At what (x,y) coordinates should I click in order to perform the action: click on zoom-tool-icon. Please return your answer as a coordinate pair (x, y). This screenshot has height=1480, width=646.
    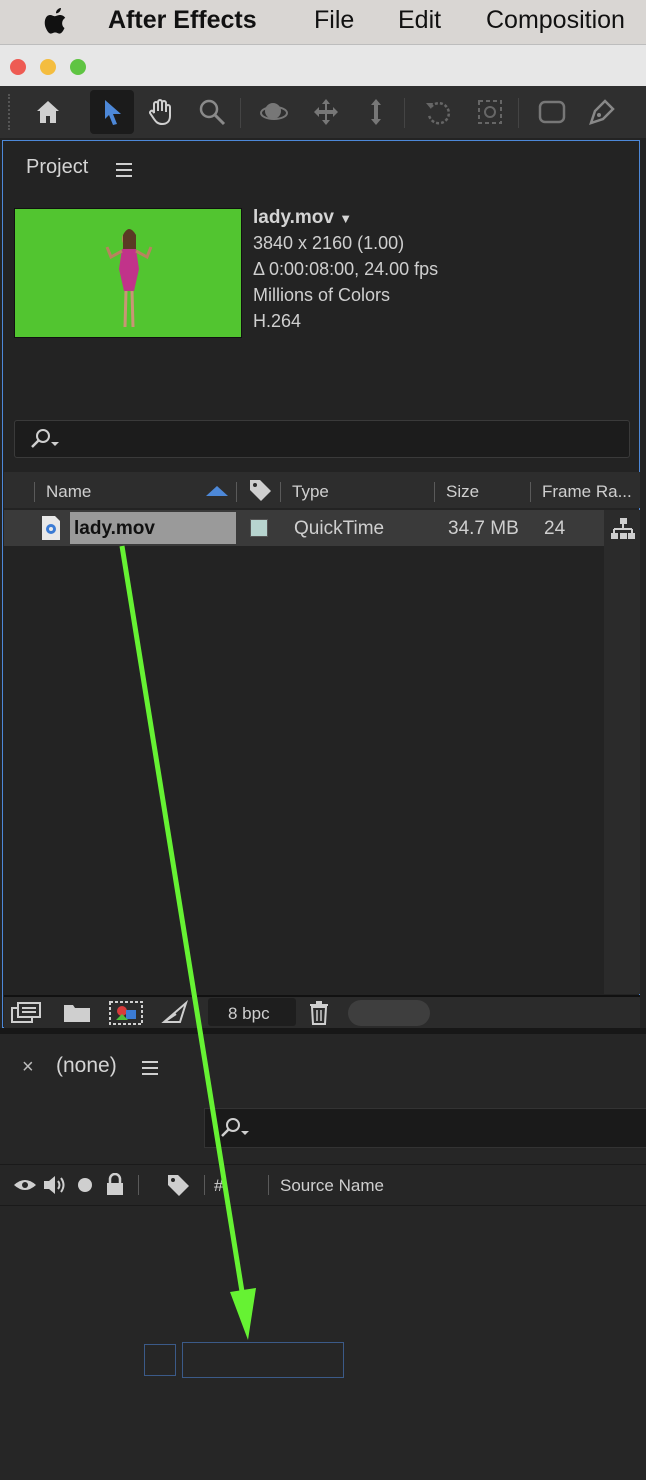
    Looking at the image, I should click on (212, 112).